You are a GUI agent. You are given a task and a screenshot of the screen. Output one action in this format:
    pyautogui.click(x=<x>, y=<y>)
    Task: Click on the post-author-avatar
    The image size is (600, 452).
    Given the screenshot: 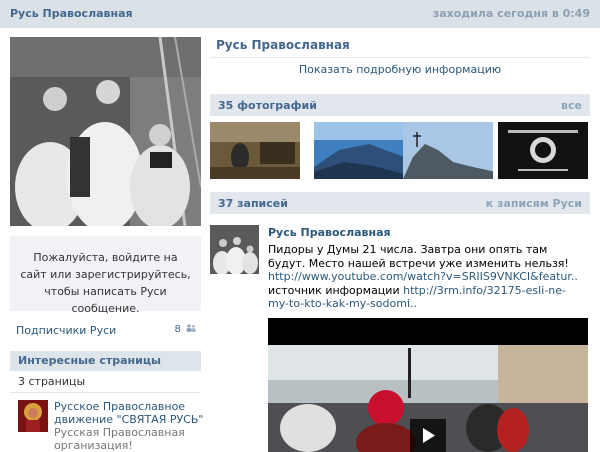 What is the action you would take?
    pyautogui.click(x=234, y=249)
    